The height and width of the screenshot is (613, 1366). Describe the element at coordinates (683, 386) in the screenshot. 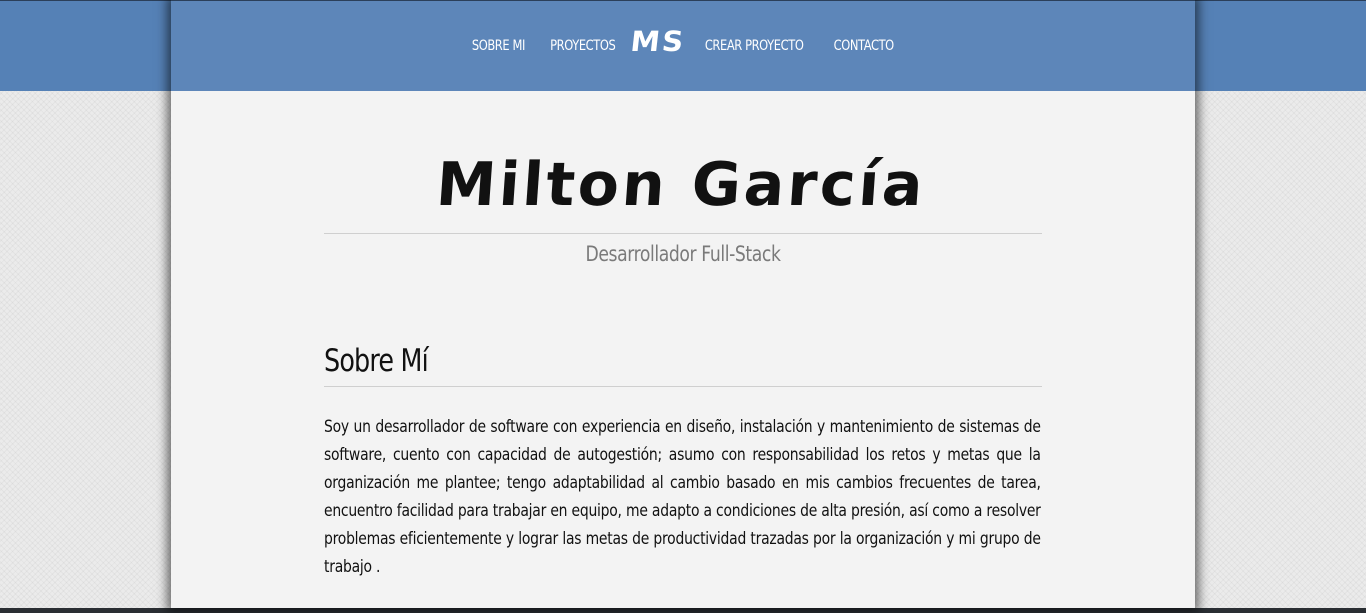

I see `about-divider` at that location.